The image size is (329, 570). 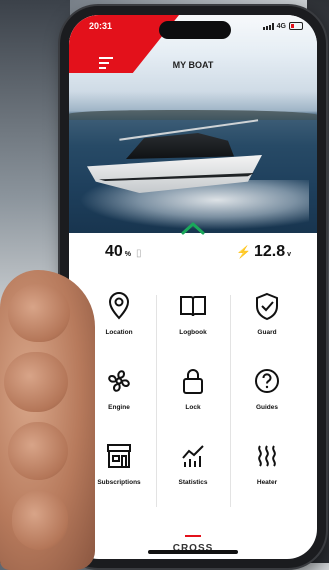 What do you see at coordinates (193, 258) in the screenshot?
I see `boat-stats: 40 % ▯ ⚡ 12.8 v` at bounding box center [193, 258].